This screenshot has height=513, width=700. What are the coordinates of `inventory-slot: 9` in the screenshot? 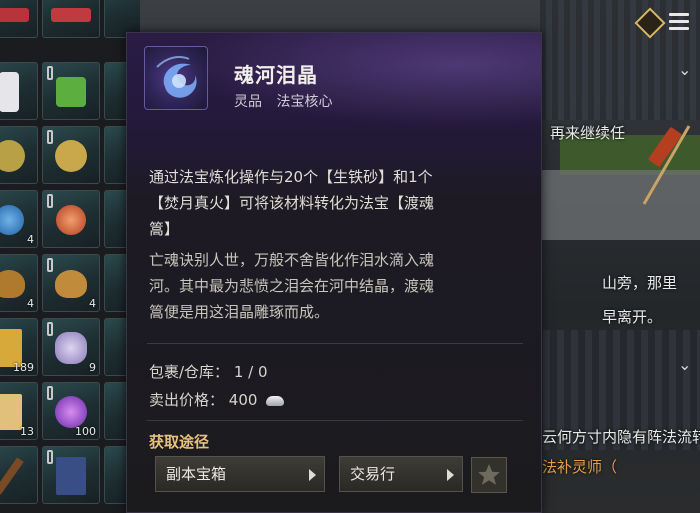 It's located at (71, 347).